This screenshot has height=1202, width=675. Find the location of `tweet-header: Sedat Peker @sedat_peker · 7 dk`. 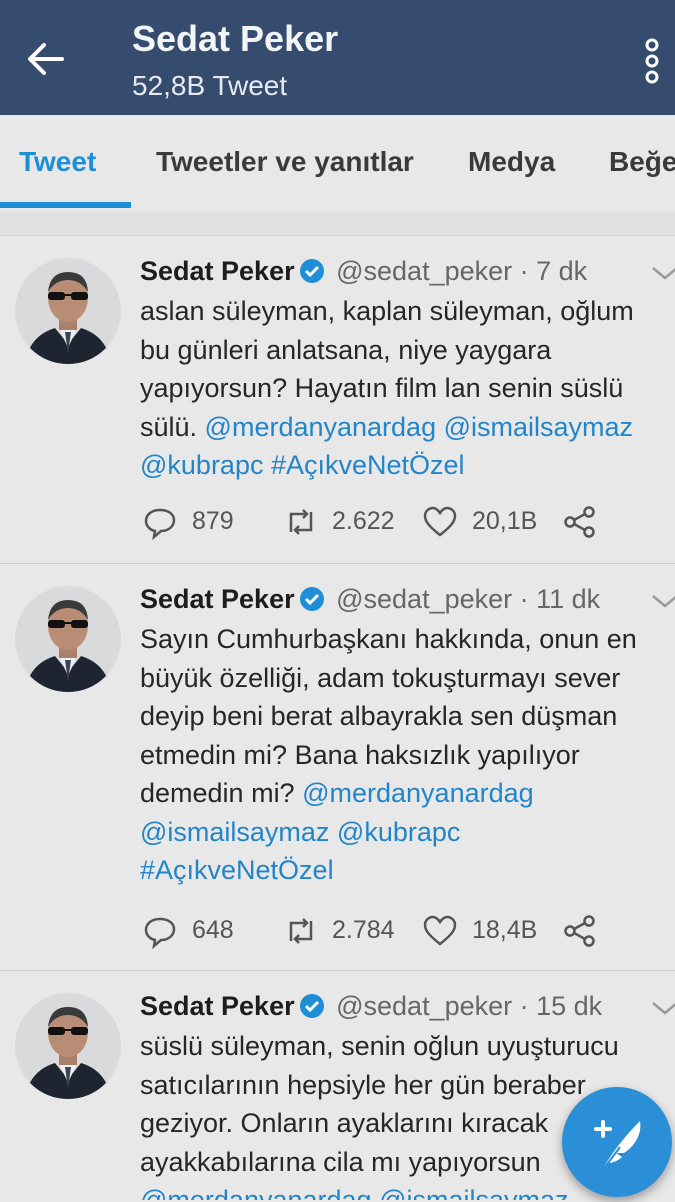

tweet-header: Sedat Peker @sedat_peker · 7 dk is located at coordinates (363, 271).